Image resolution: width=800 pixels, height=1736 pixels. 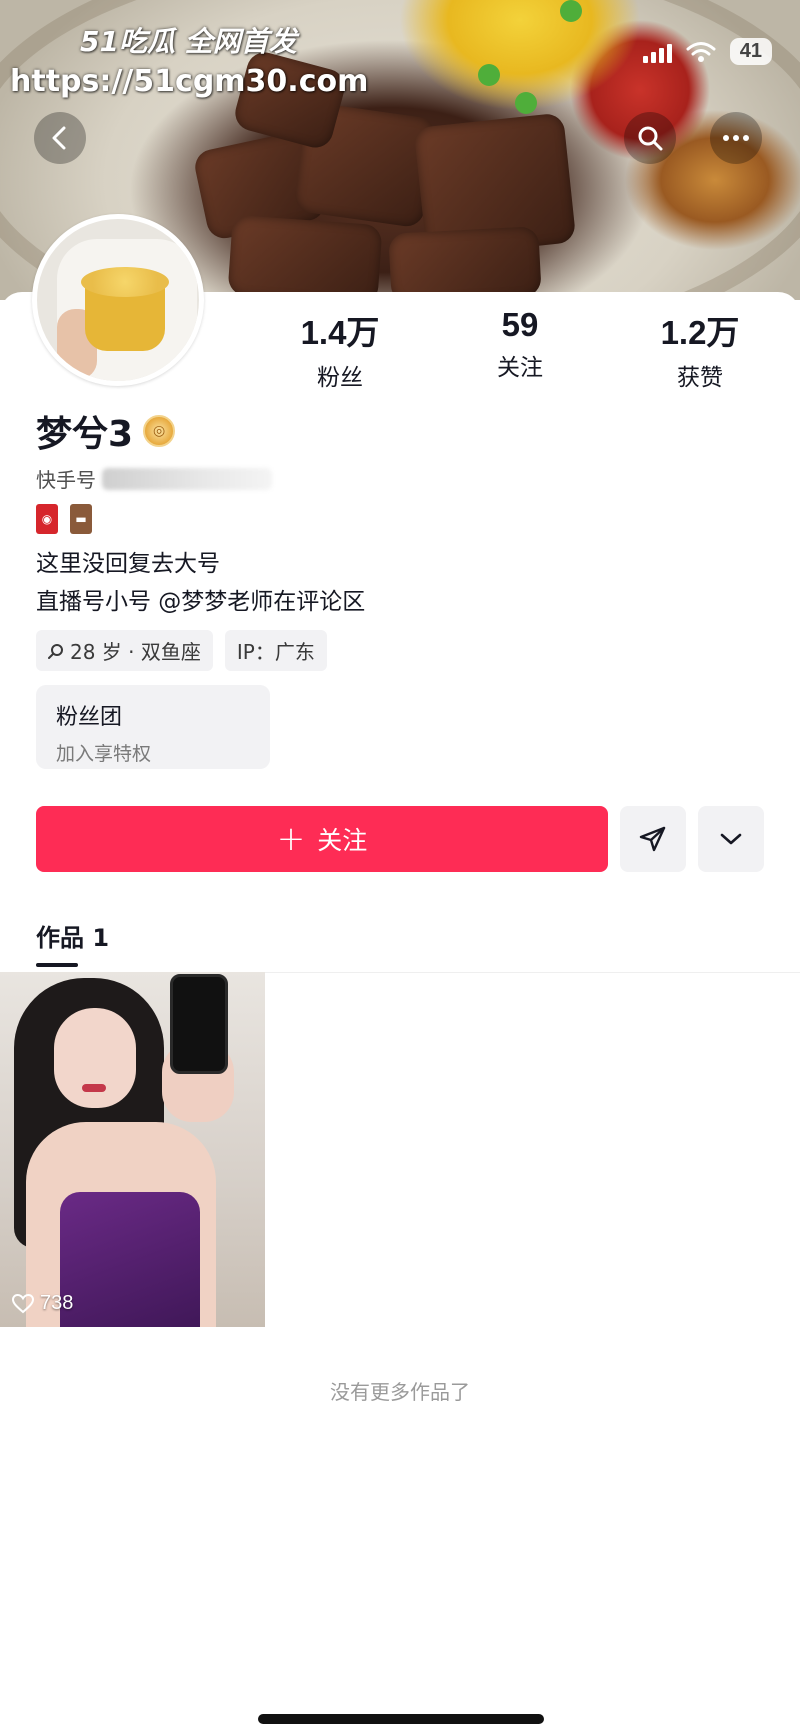 I want to click on account-id: 快手号, so click(x=154, y=478).